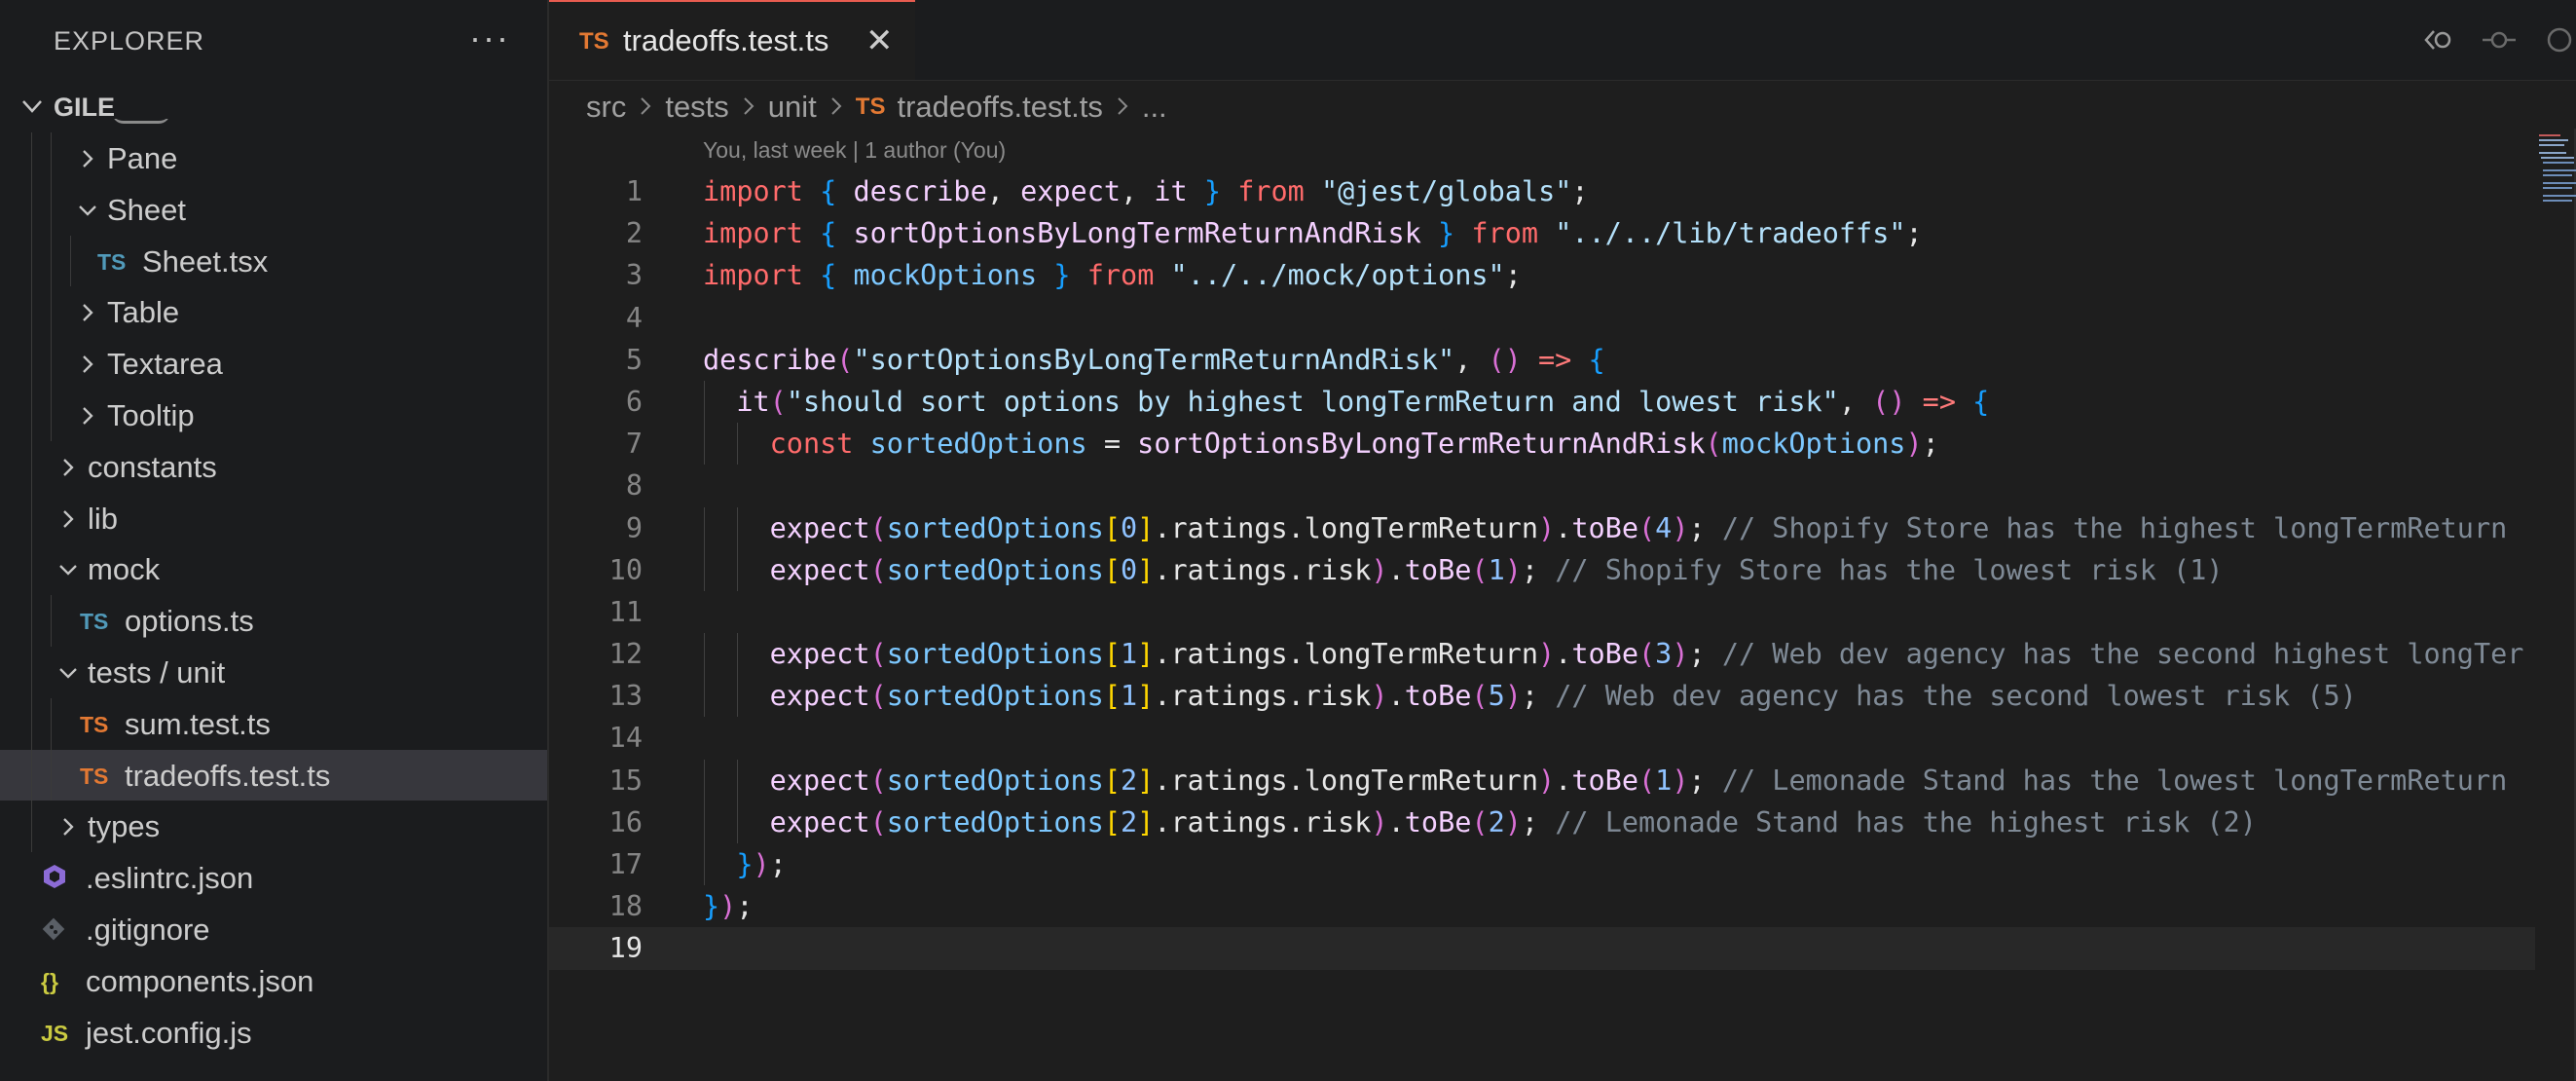 The width and height of the screenshot is (2576, 1081). I want to click on tree-file: TS tradeoffs.test.ts, so click(273, 775).